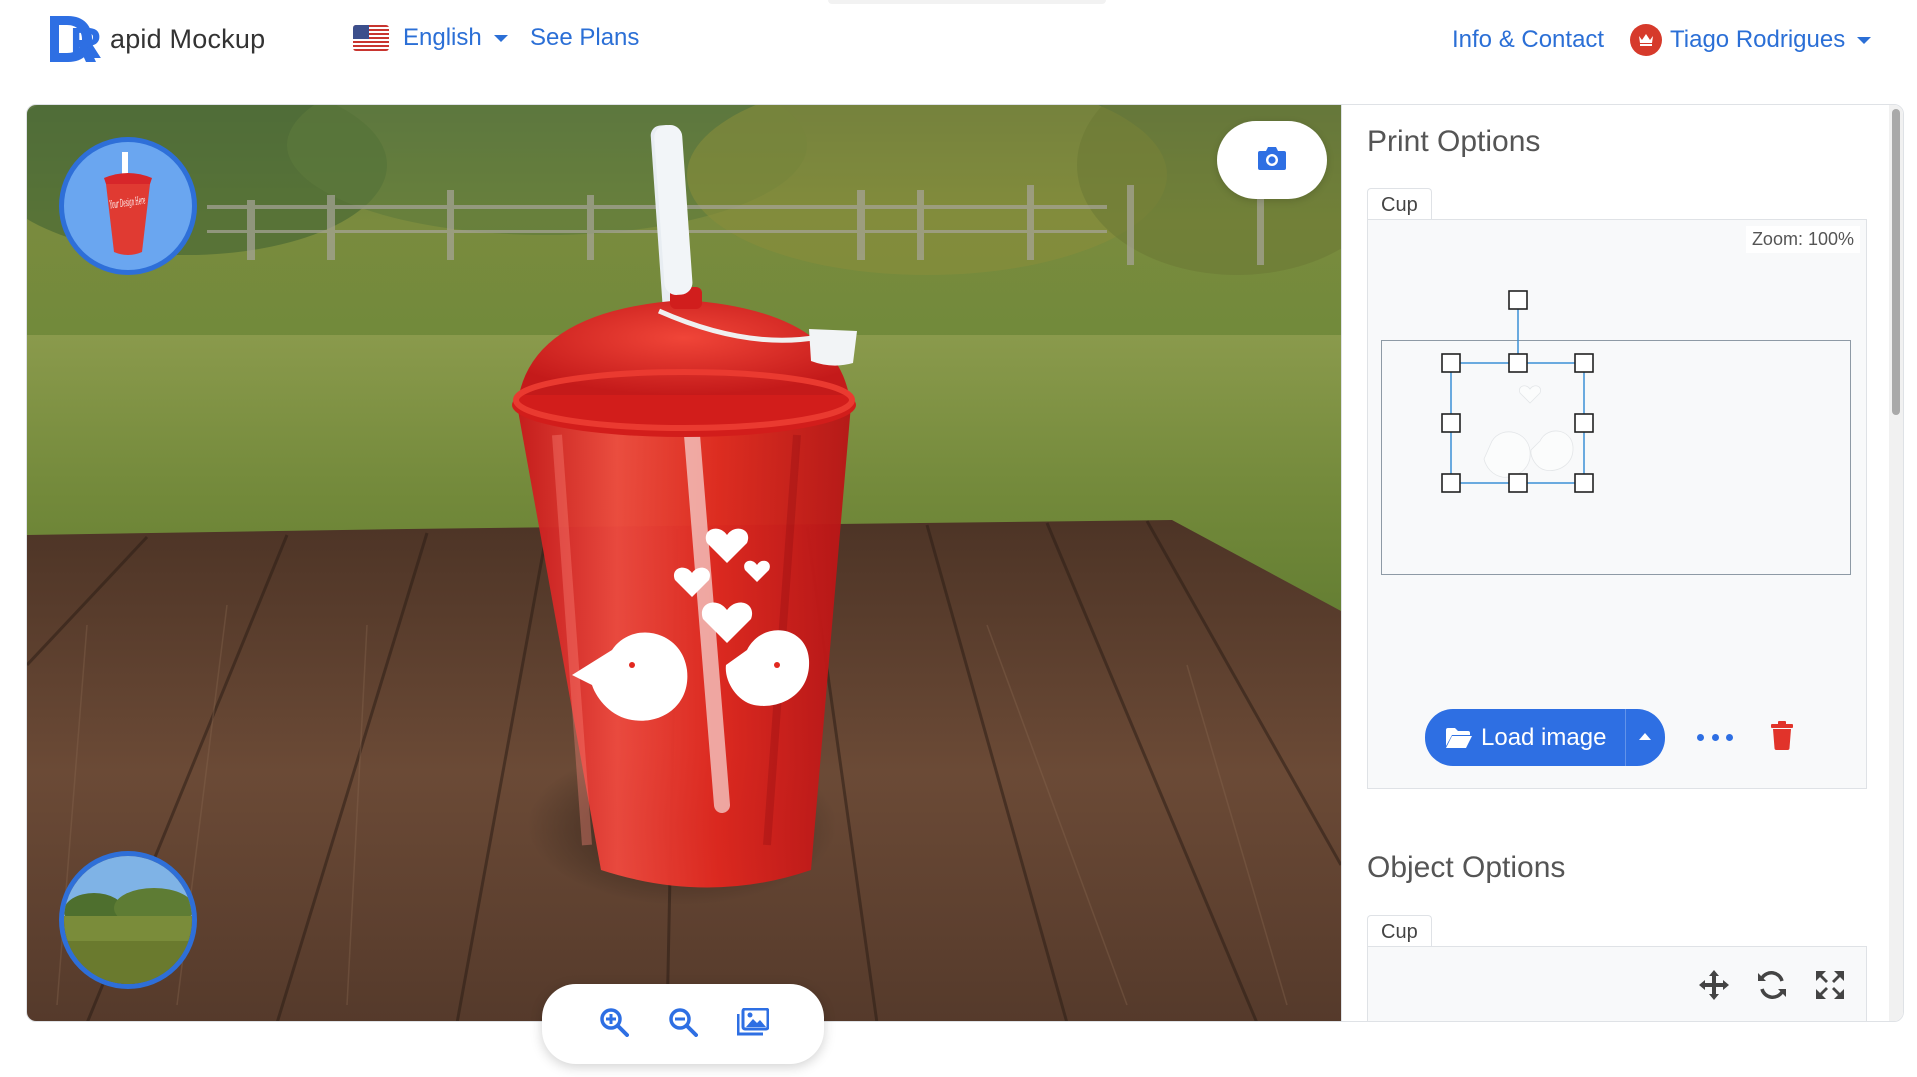 This screenshot has height=1077, width=1917. Describe the element at coordinates (1459, 738) in the screenshot. I see `folder-open-icon` at that location.